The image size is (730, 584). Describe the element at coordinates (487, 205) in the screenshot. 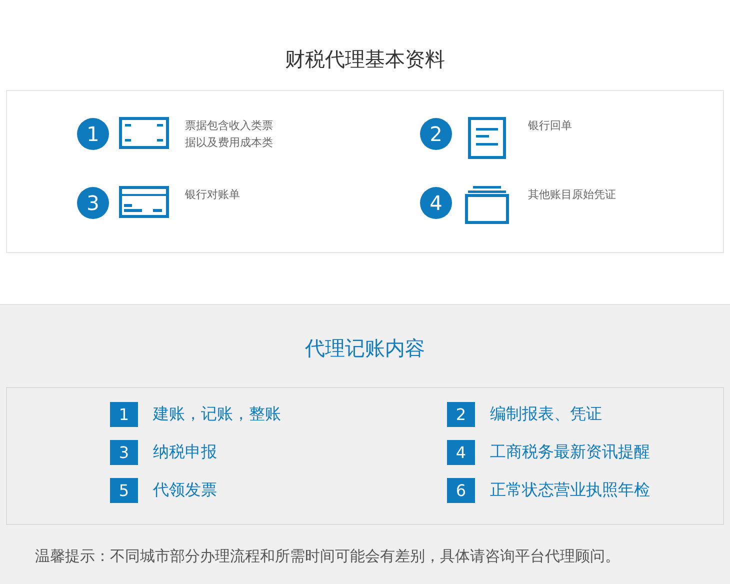

I see `stacked-folder-icon` at that location.